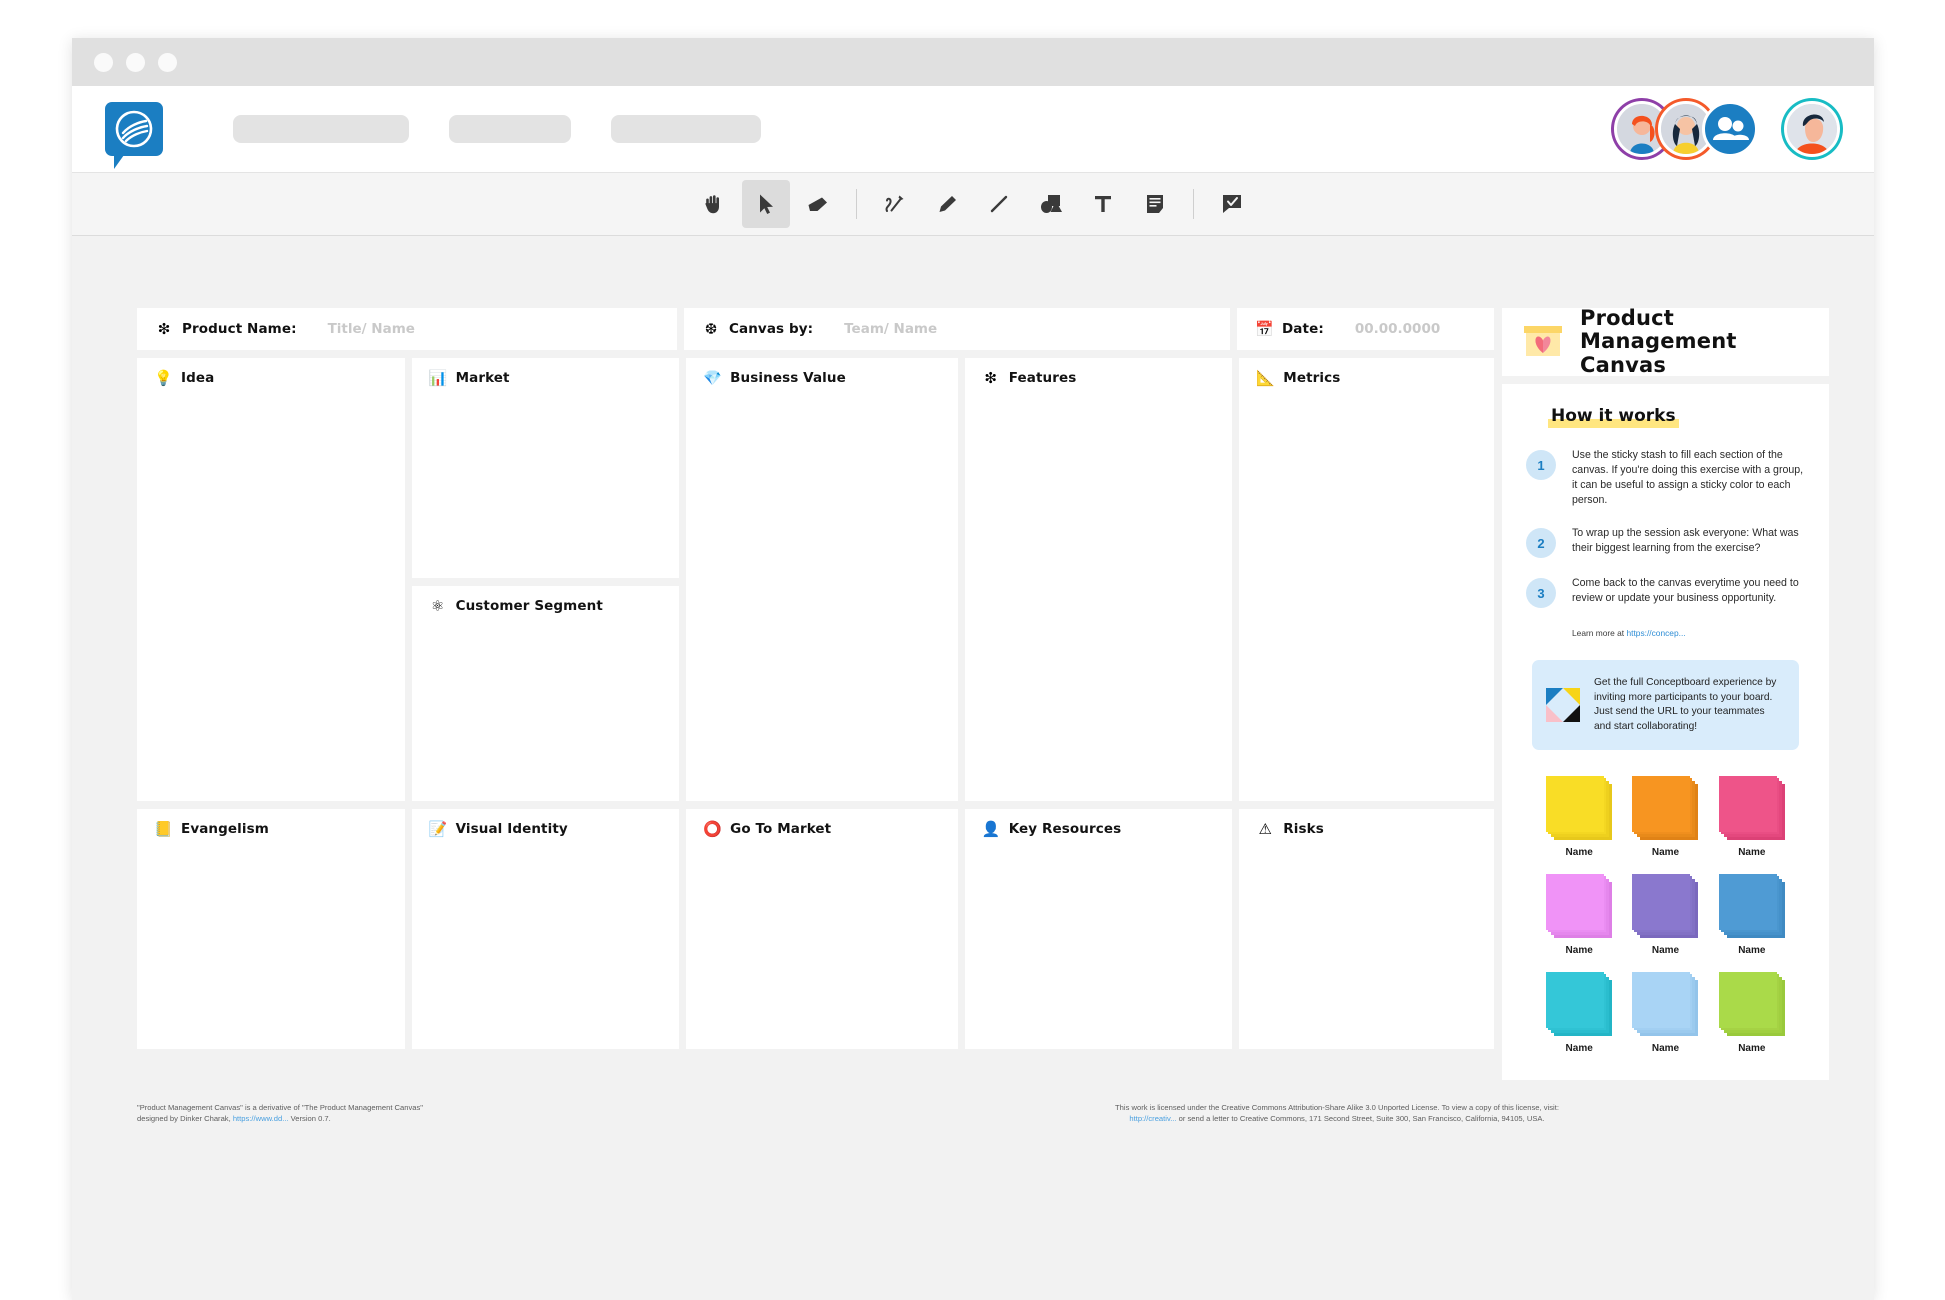 The width and height of the screenshot is (1945, 1300). What do you see at coordinates (1232, 204) in the screenshot?
I see `comment-tool` at bounding box center [1232, 204].